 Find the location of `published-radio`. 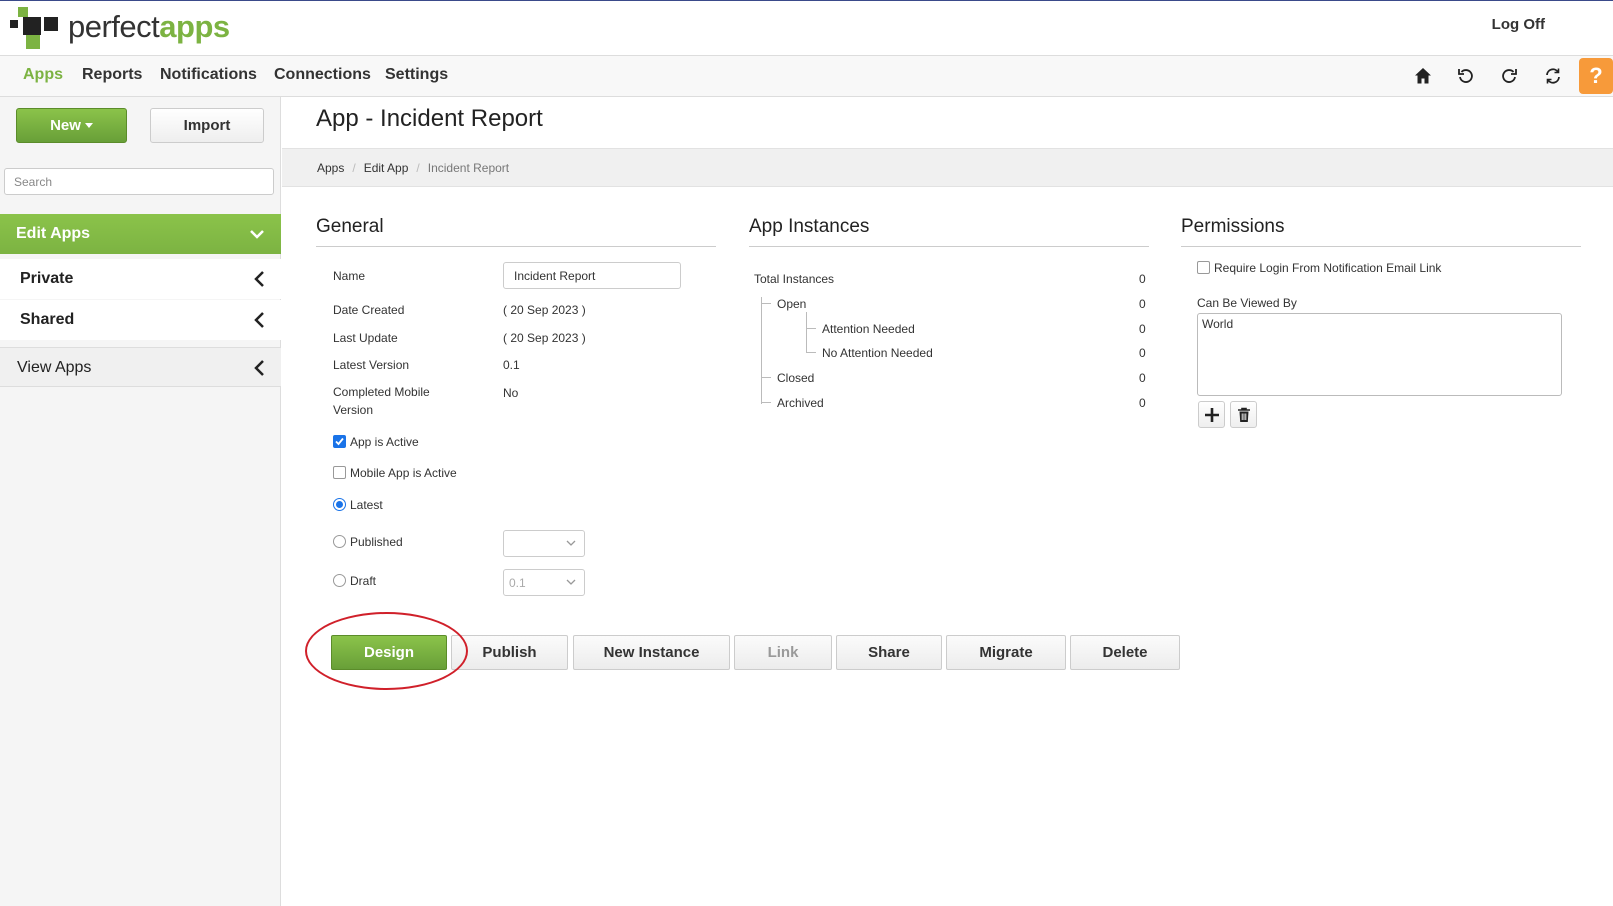

published-radio is located at coordinates (339, 541).